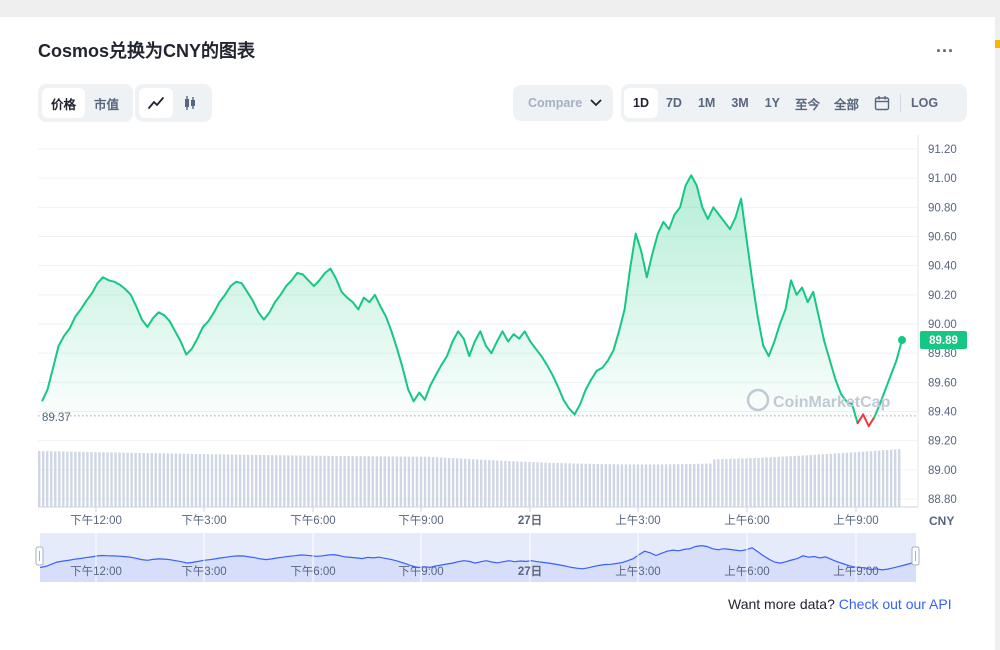 The height and width of the screenshot is (650, 1000). What do you see at coordinates (942, 413) in the screenshot?
I see `y-tick-label: 89.40` at bounding box center [942, 413].